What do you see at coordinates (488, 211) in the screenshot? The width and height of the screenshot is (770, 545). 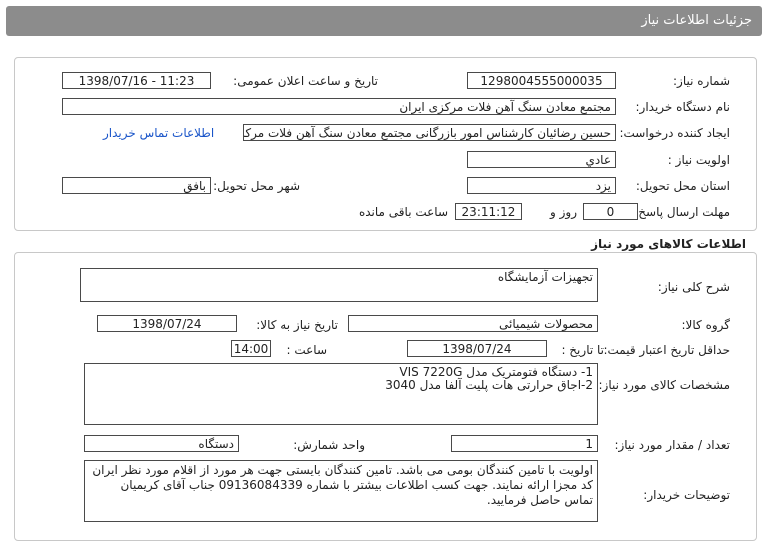 I see `deadline-time-field: 23:11:12` at bounding box center [488, 211].